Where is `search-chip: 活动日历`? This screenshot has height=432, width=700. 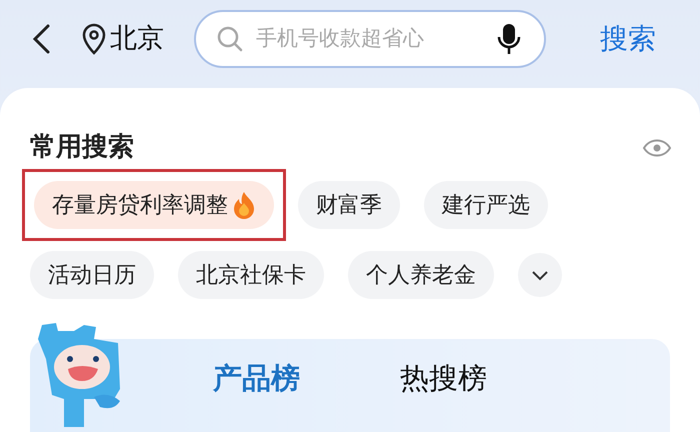
search-chip: 活动日历 is located at coordinates (92, 275).